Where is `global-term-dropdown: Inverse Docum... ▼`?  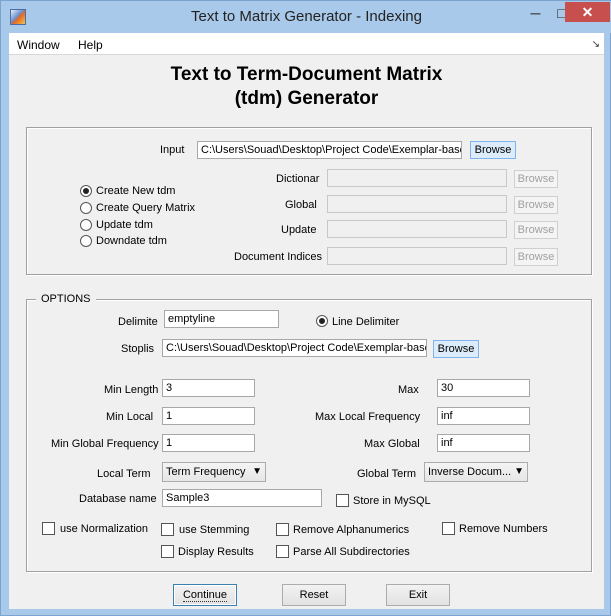 global-term-dropdown: Inverse Docum... ▼ is located at coordinates (476, 472).